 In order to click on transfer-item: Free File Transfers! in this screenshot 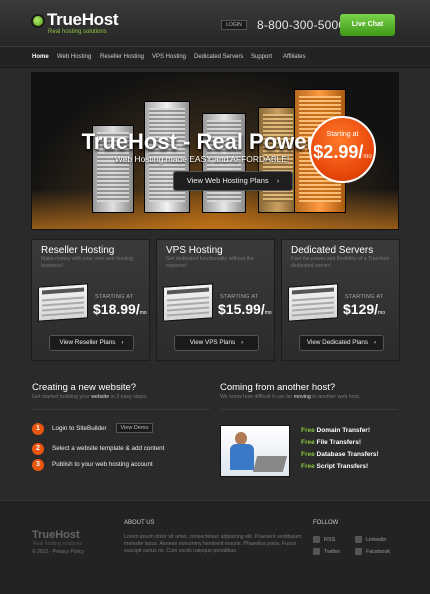, I will do `click(331, 442)`.